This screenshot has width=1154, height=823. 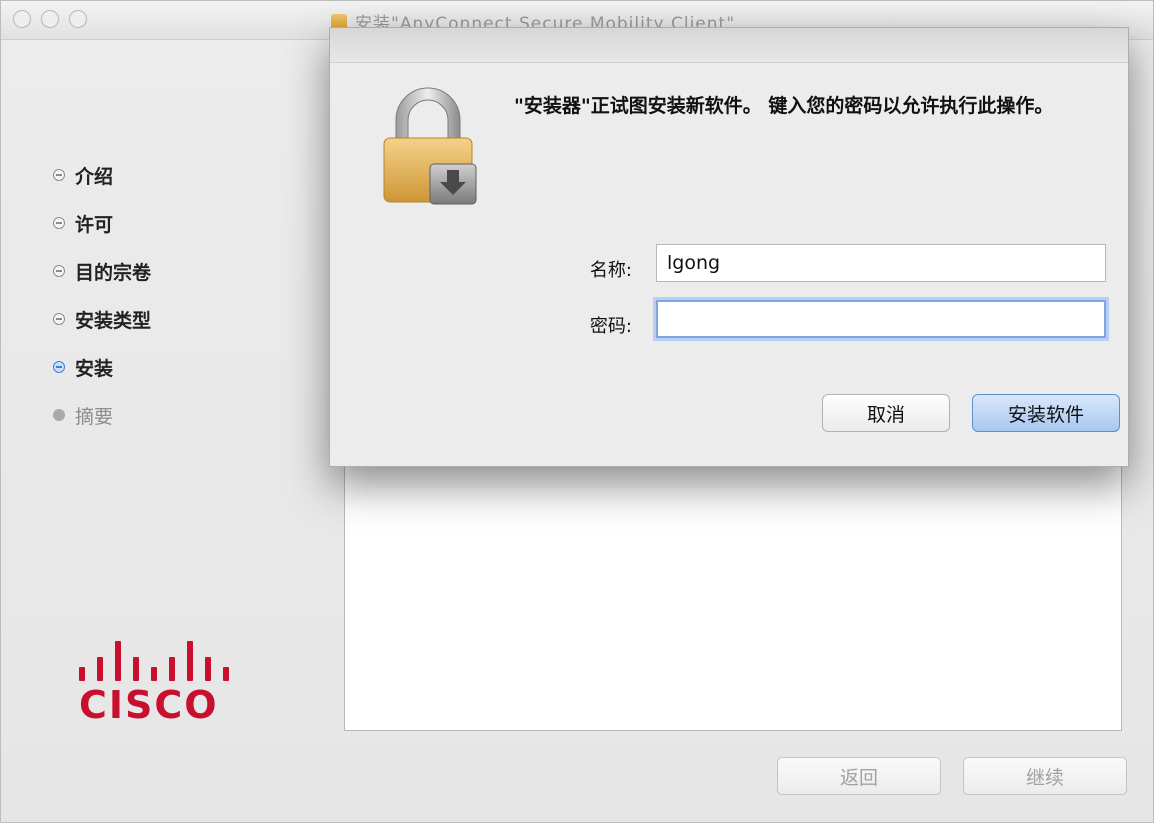 I want to click on step-label: 许可, so click(x=94, y=224).